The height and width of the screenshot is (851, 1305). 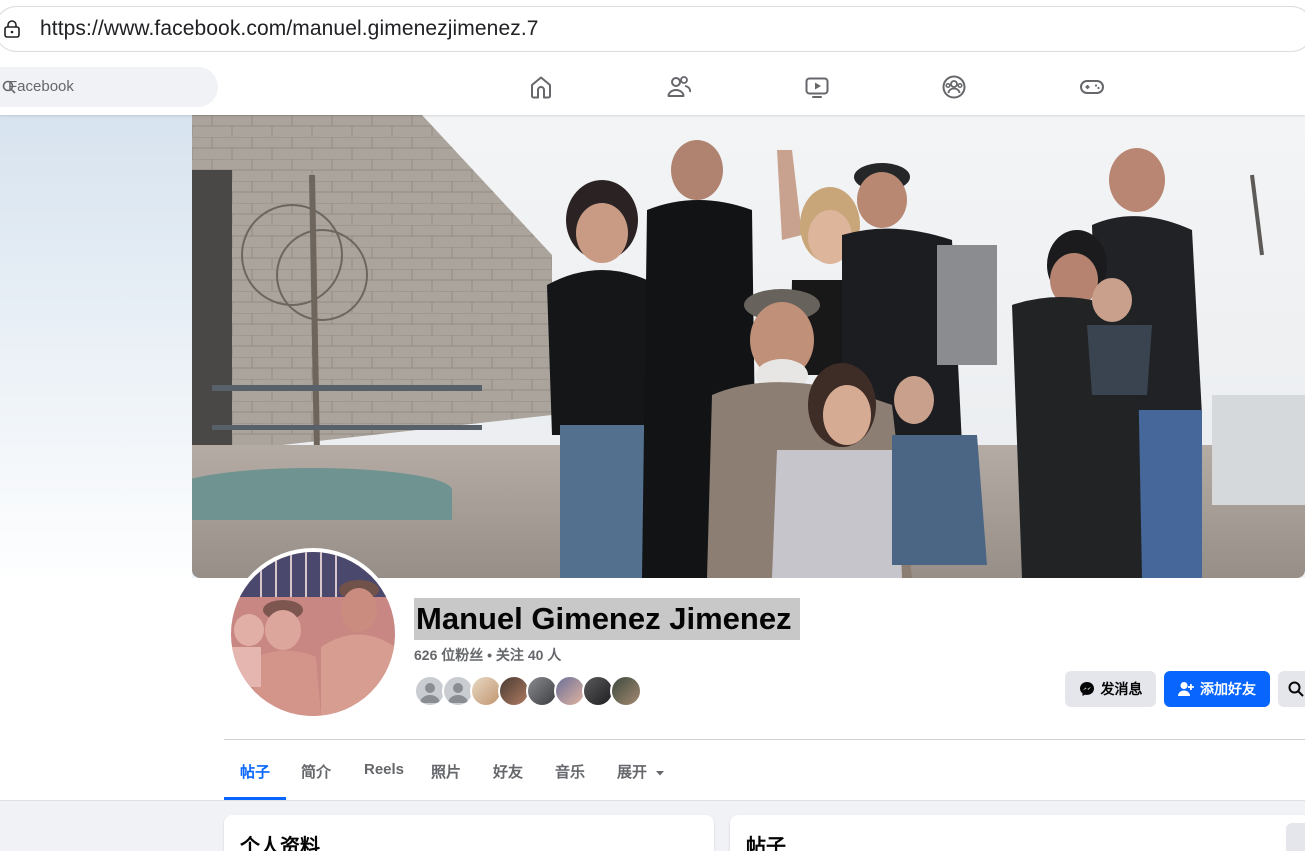 I want to click on posts-card-title: 帖子, so click(x=766, y=843).